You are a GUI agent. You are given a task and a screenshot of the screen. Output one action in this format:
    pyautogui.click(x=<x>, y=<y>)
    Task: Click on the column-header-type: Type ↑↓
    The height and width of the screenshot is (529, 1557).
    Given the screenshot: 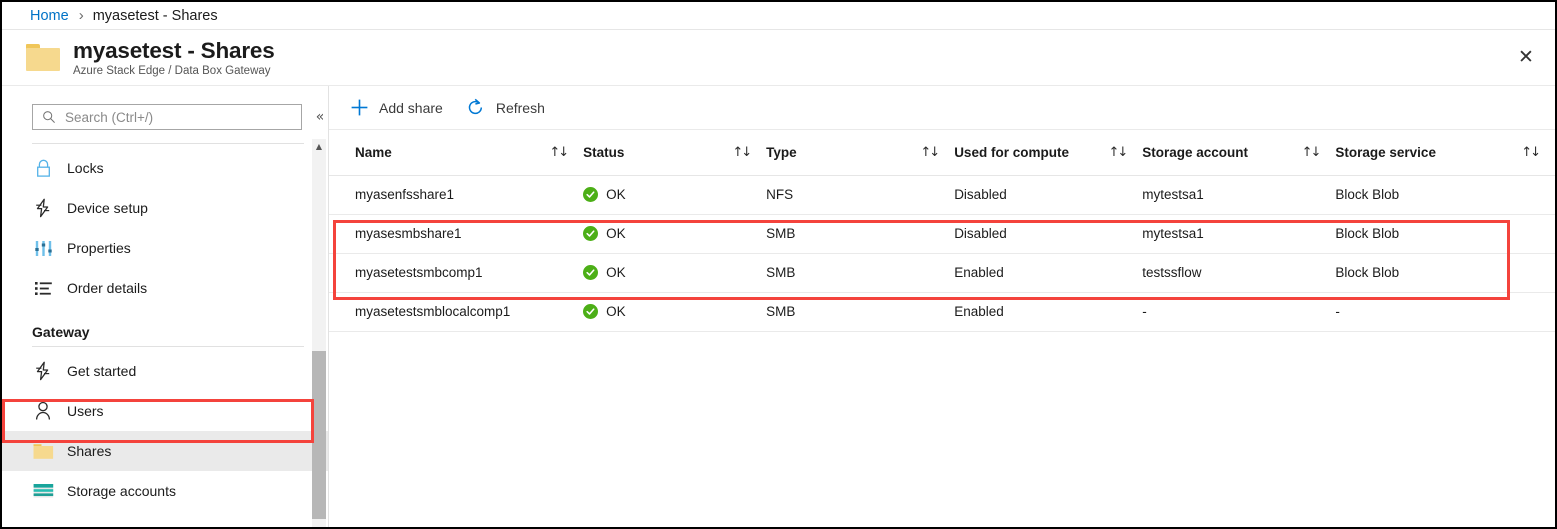 What is the action you would take?
    pyautogui.click(x=860, y=153)
    